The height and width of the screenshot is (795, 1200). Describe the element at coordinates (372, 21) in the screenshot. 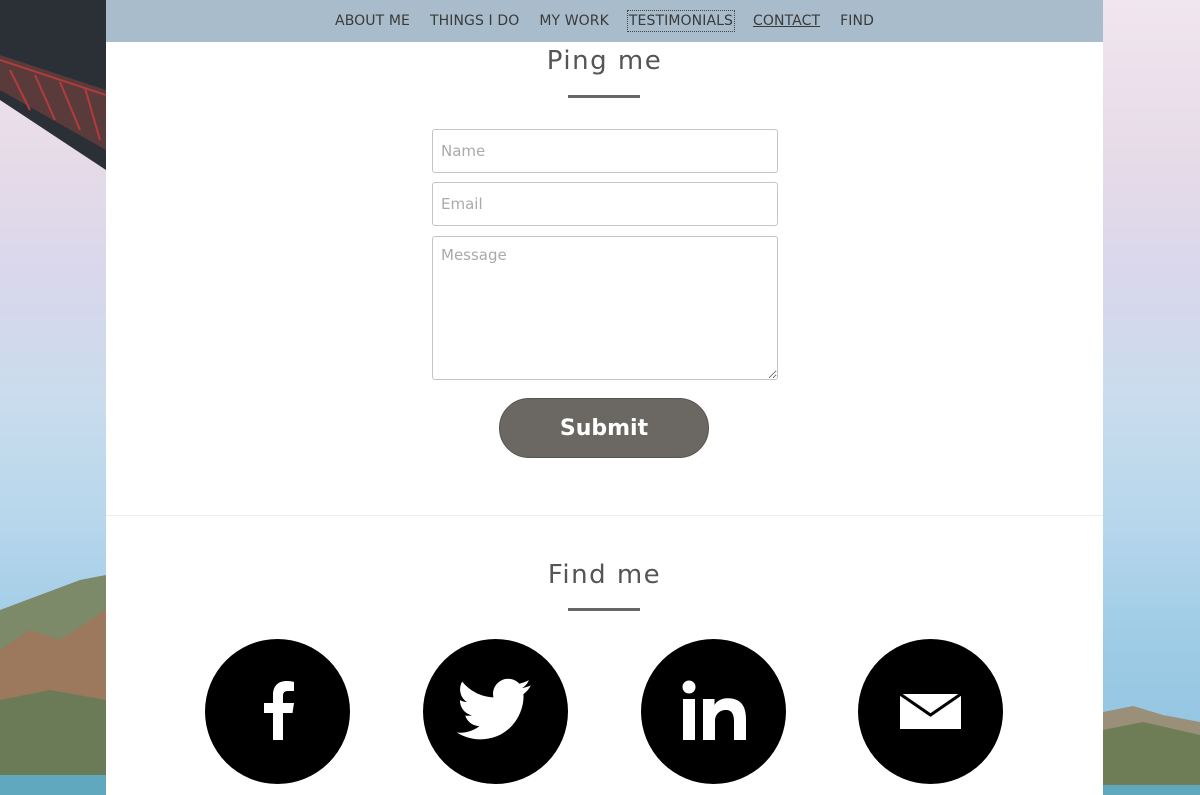

I see `nav-about-me: ABOUT ME` at that location.